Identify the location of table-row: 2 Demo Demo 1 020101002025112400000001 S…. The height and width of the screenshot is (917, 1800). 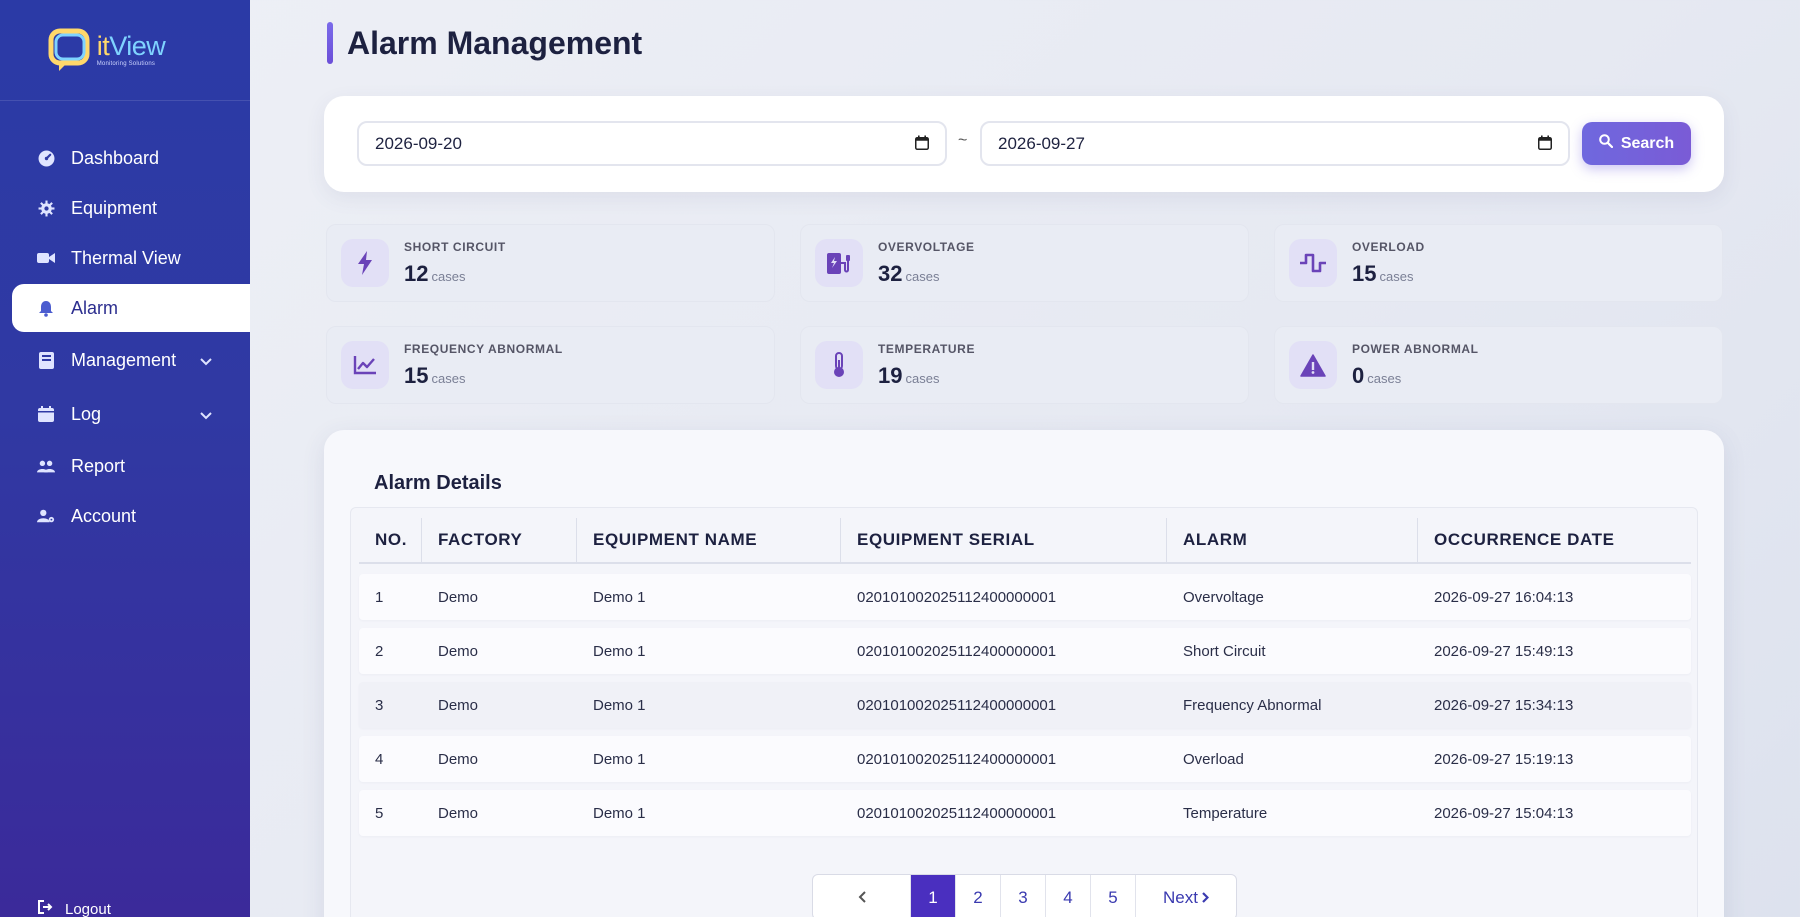
(1025, 651).